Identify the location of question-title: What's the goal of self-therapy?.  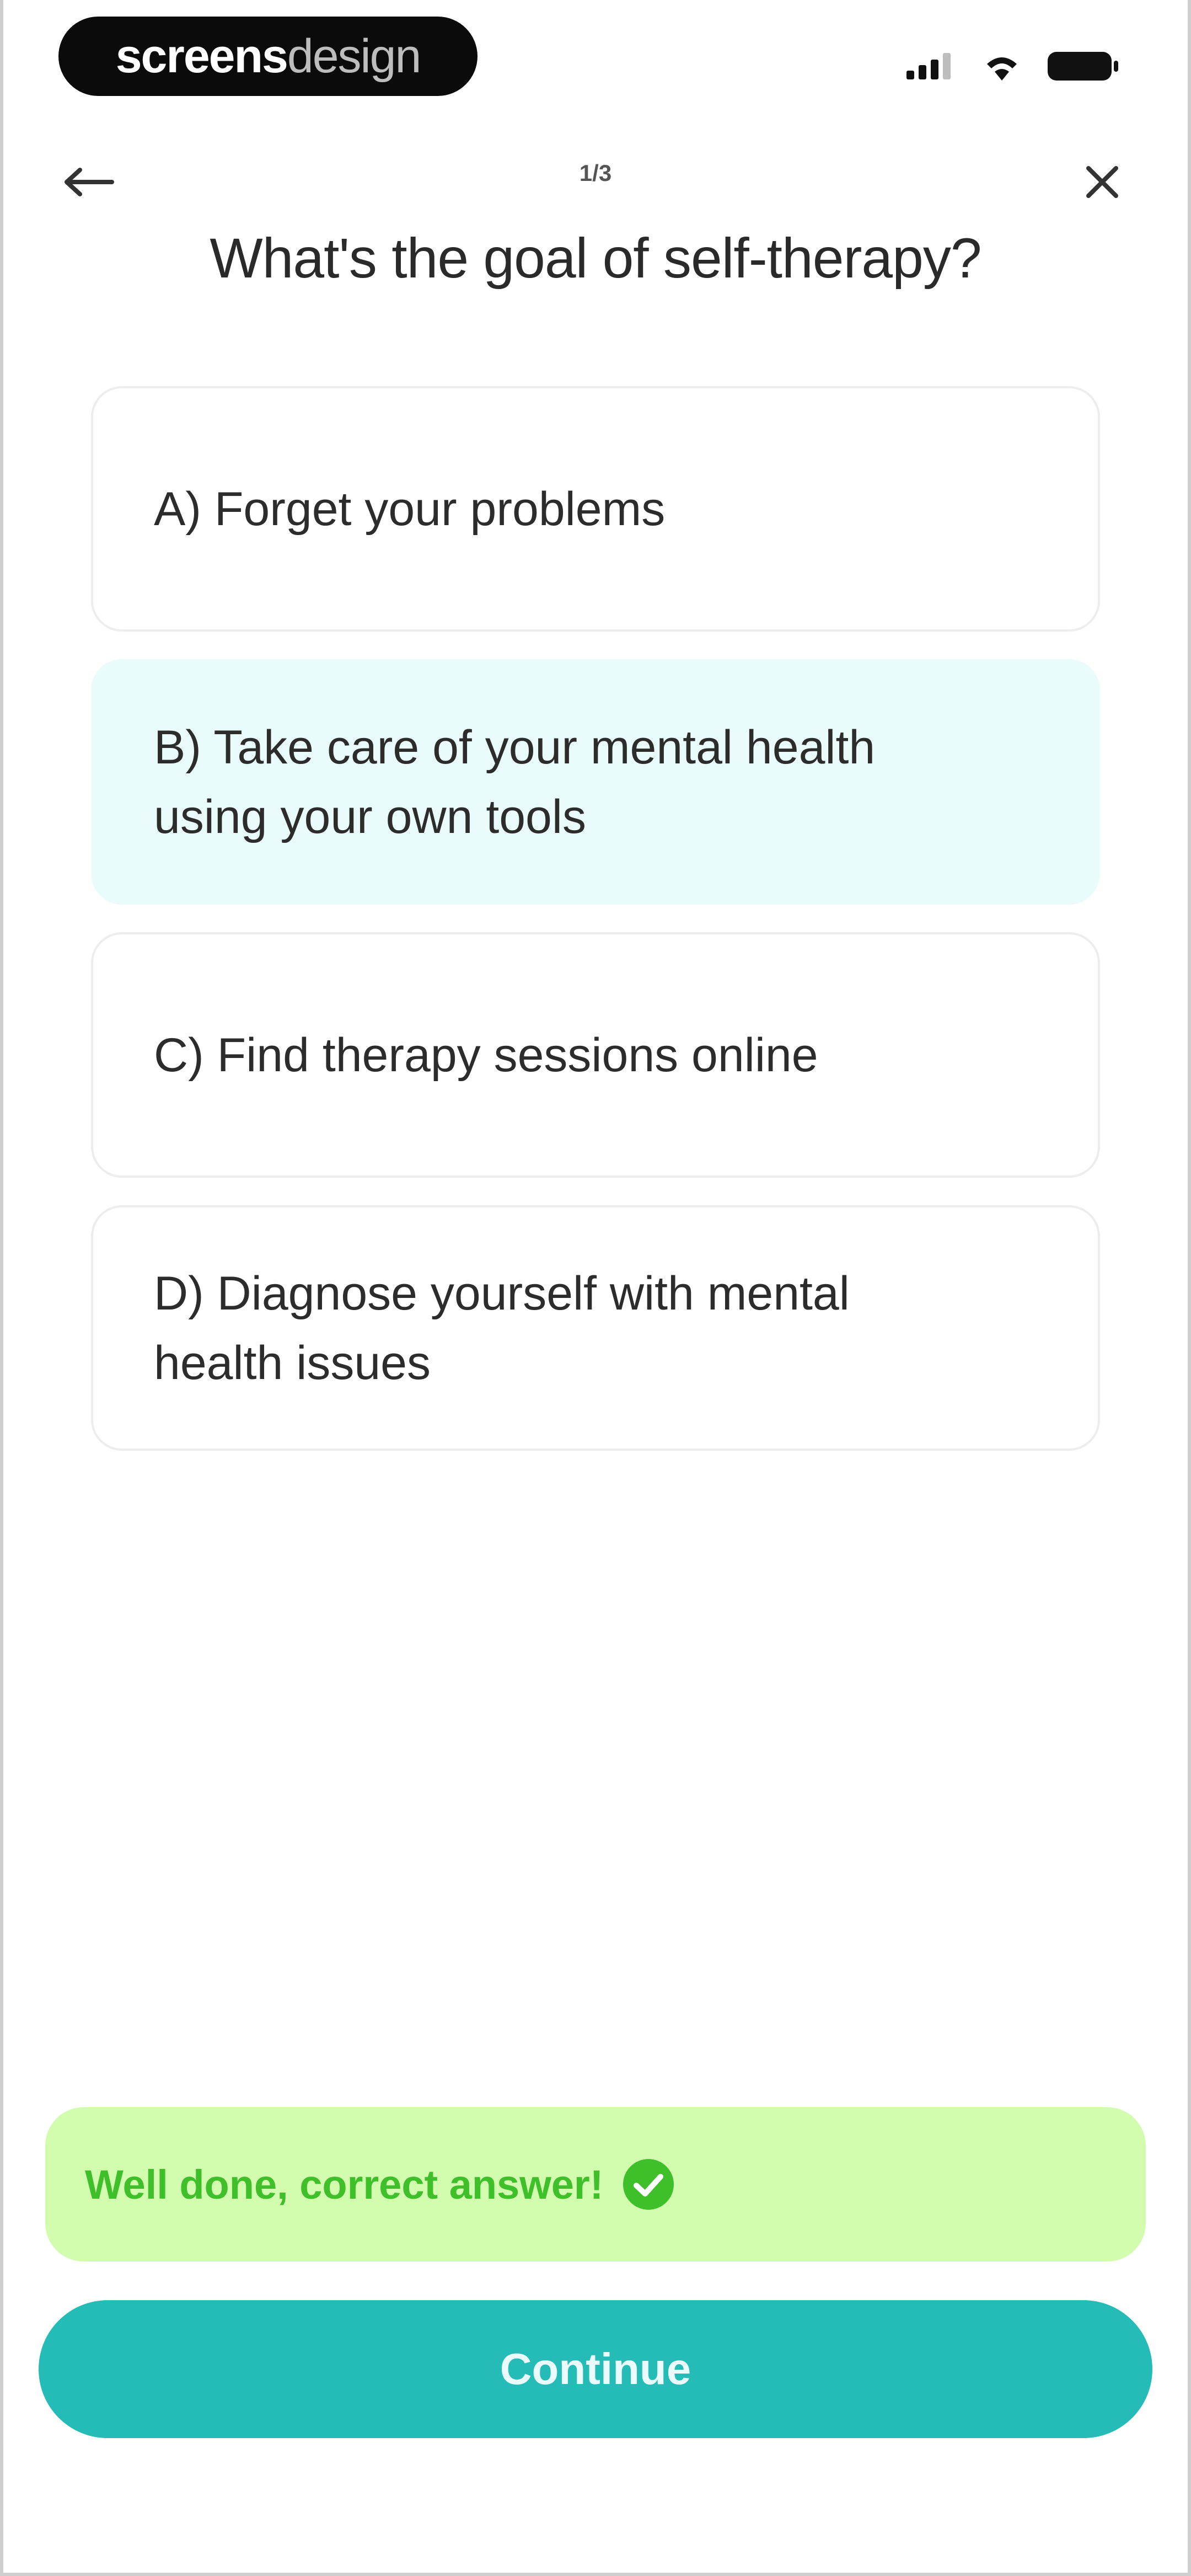
(595, 258).